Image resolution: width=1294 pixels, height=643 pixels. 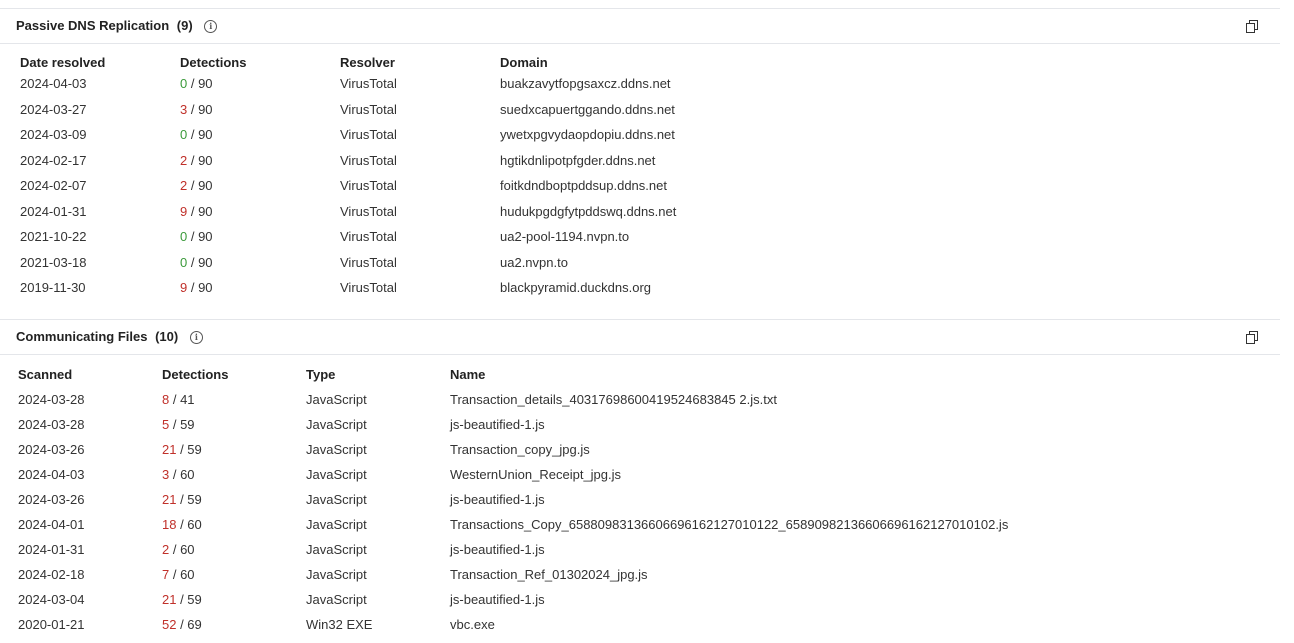 I want to click on detections-cell: 3 / 90, so click(x=196, y=109).